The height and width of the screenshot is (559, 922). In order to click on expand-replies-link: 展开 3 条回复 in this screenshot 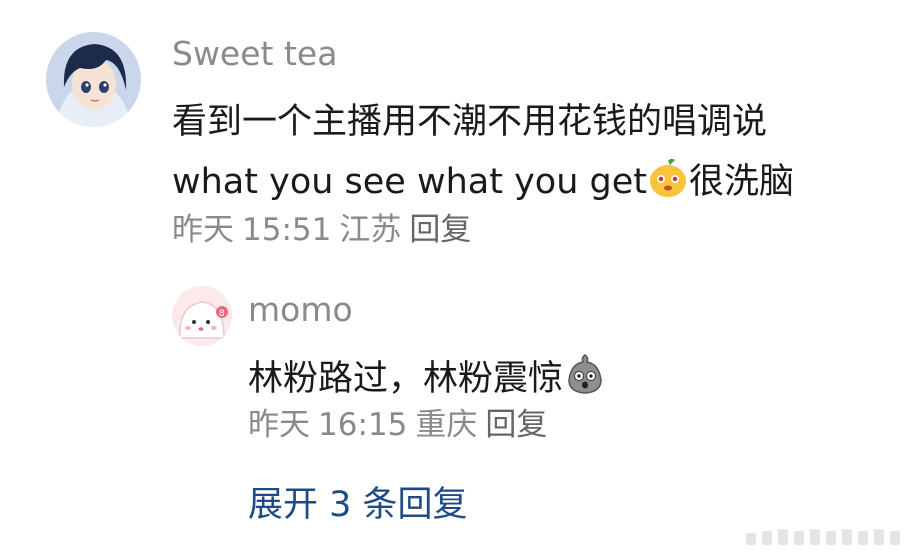, I will do `click(358, 505)`.